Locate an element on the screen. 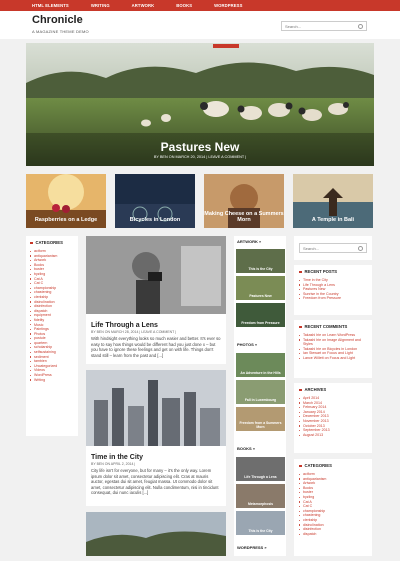  widget-title: Recent Comments is located at coordinates (333, 326).